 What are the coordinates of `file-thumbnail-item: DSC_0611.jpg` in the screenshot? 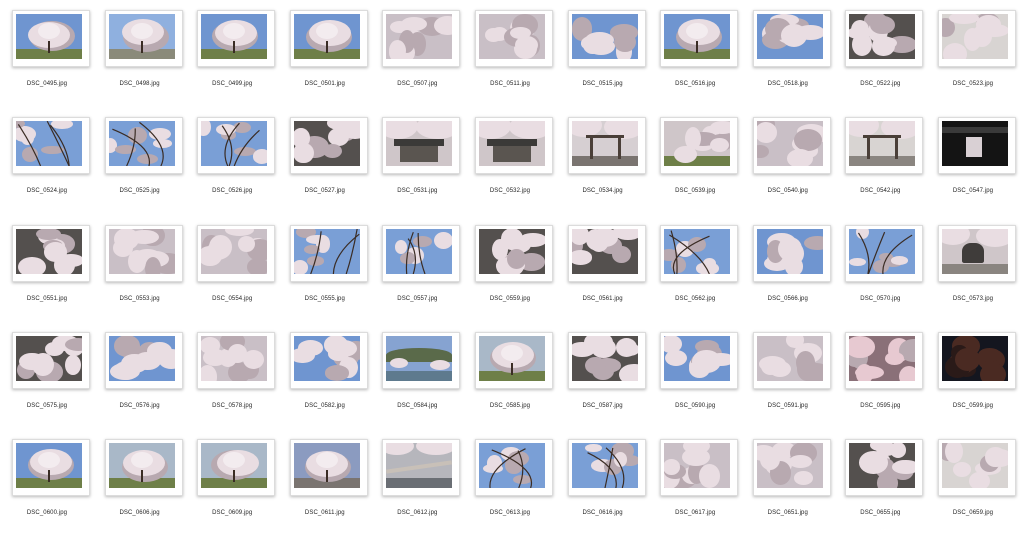 It's located at (331, 484).